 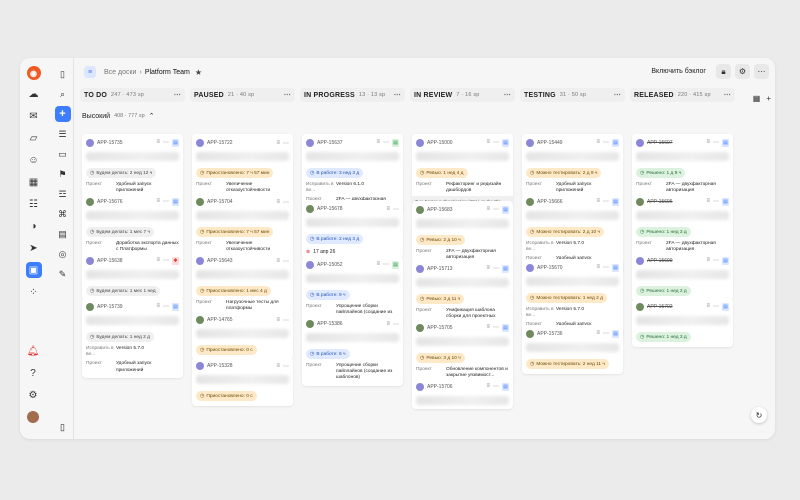 What do you see at coordinates (660, 307) in the screenshot?
I see `task-key: APP-15702` at bounding box center [660, 307].